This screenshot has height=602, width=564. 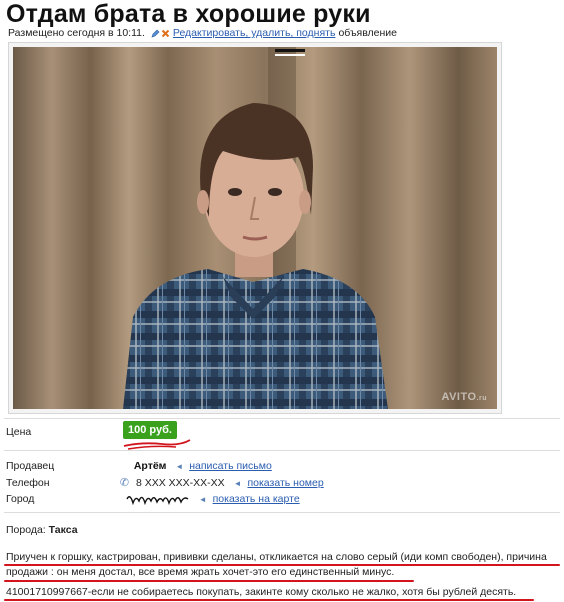 What do you see at coordinates (188, 14) in the screenshot?
I see `ad-title: Отдам брата в хорошие руки` at bounding box center [188, 14].